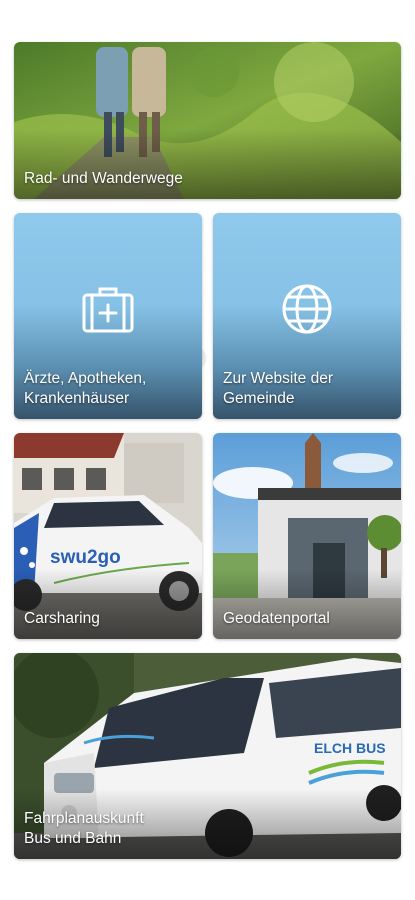 The image size is (415, 900). What do you see at coordinates (85, 388) in the screenshot?
I see `tile-label: Ärzte, Apotheken, Krankenhäuser` at bounding box center [85, 388].